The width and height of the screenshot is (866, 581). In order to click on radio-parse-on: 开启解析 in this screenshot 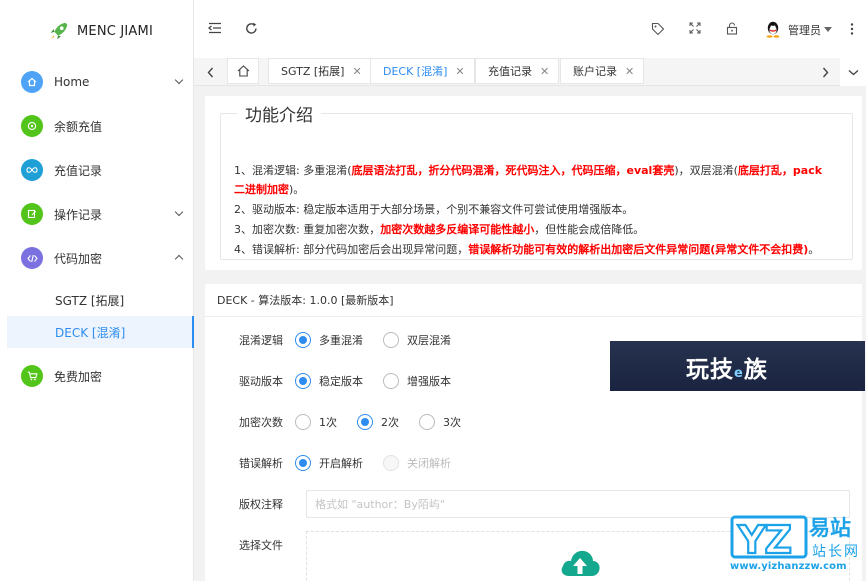, I will do `click(329, 463)`.